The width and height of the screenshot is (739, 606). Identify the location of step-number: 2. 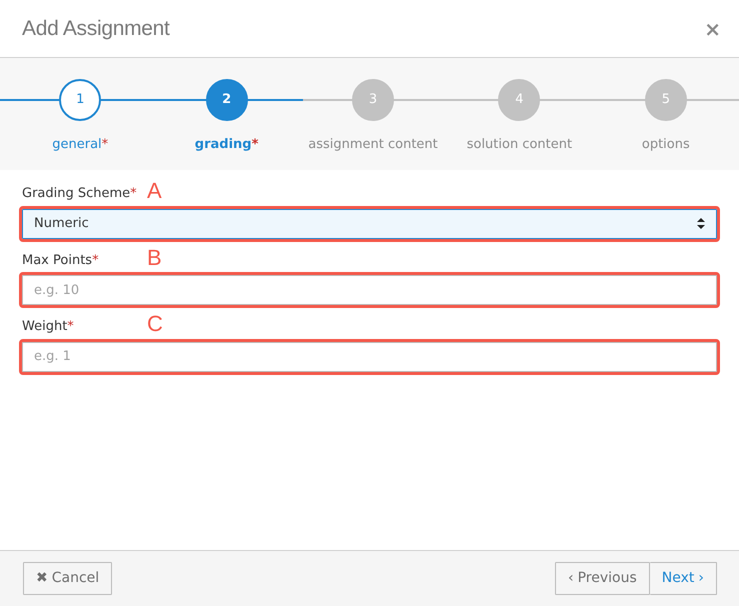
(227, 100).